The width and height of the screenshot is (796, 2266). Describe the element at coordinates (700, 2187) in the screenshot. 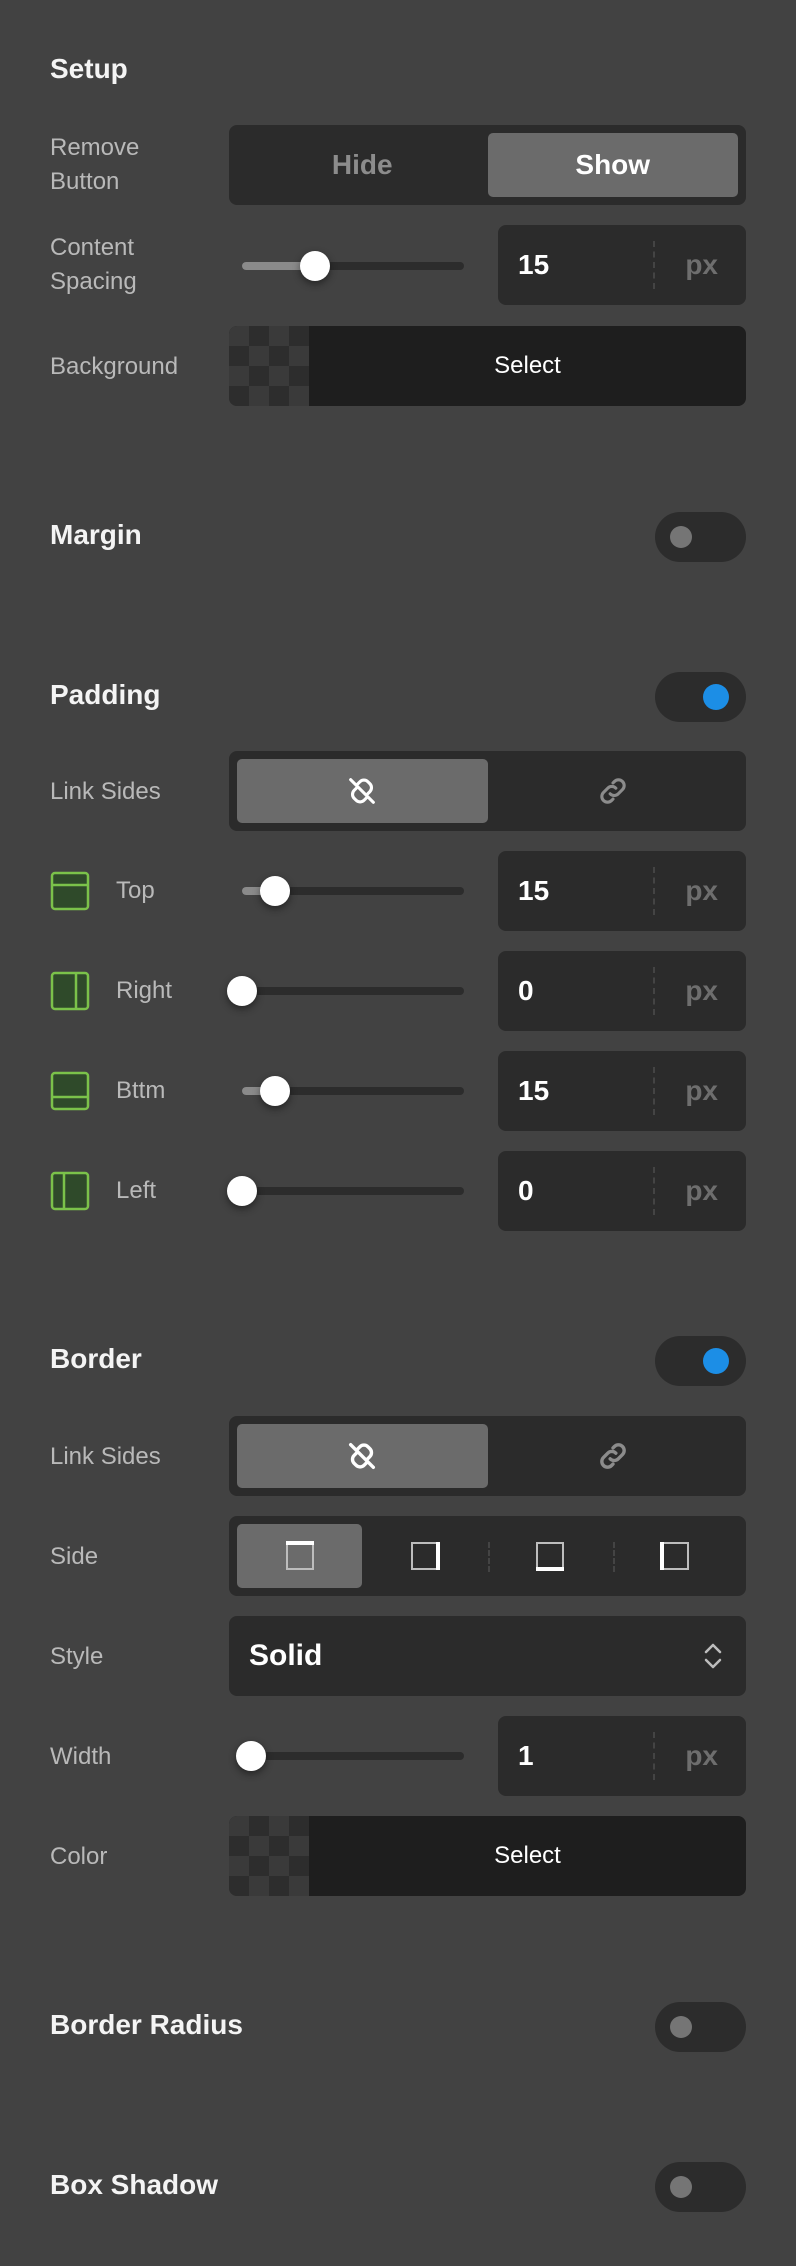

I see `box-shadow-toggle` at that location.